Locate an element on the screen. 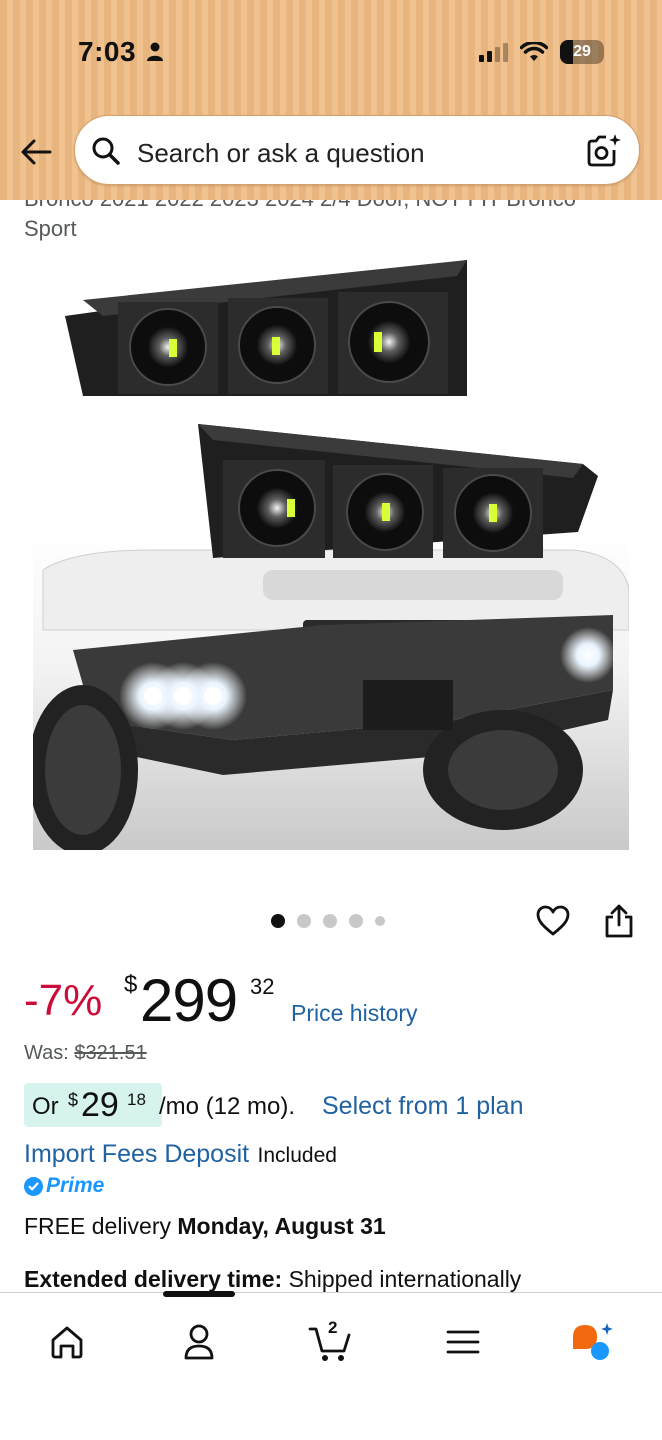 The image size is (662, 1440). cellular-signal-icon is located at coordinates (493, 52).